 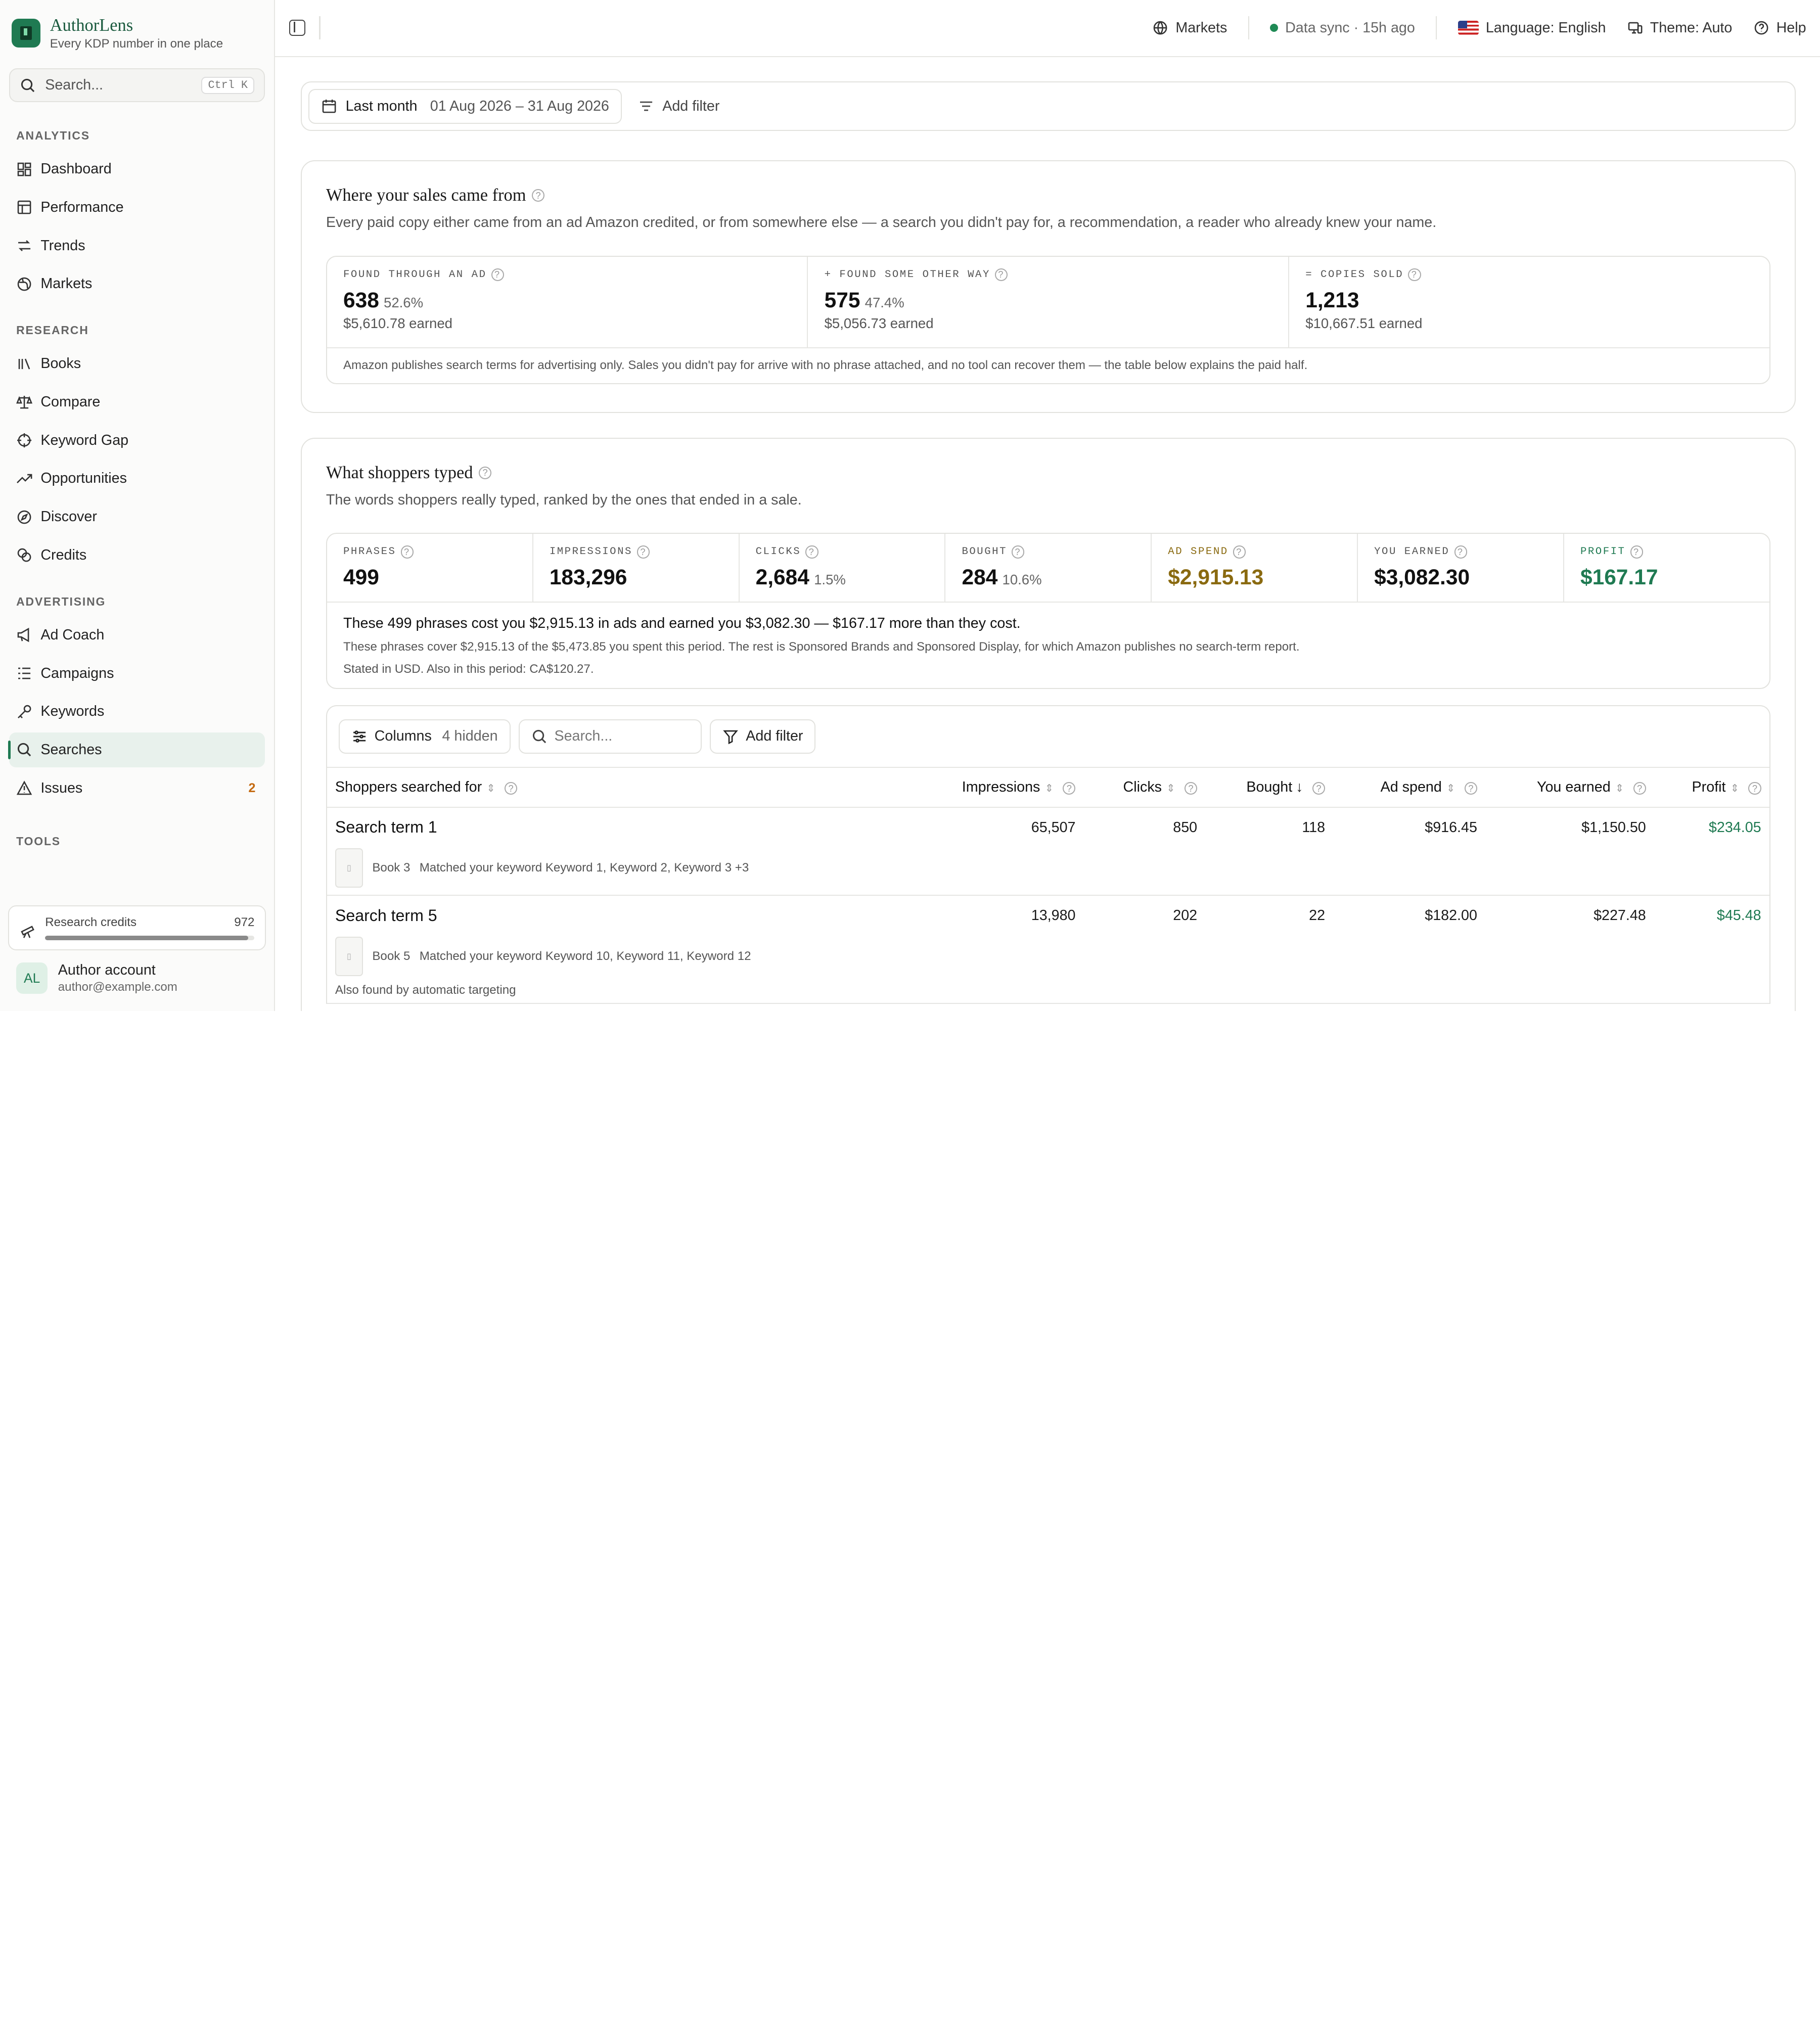 What do you see at coordinates (136, 226) in the screenshot?
I see `nav-analytics: Dashboard Performance Trends Markets` at bounding box center [136, 226].